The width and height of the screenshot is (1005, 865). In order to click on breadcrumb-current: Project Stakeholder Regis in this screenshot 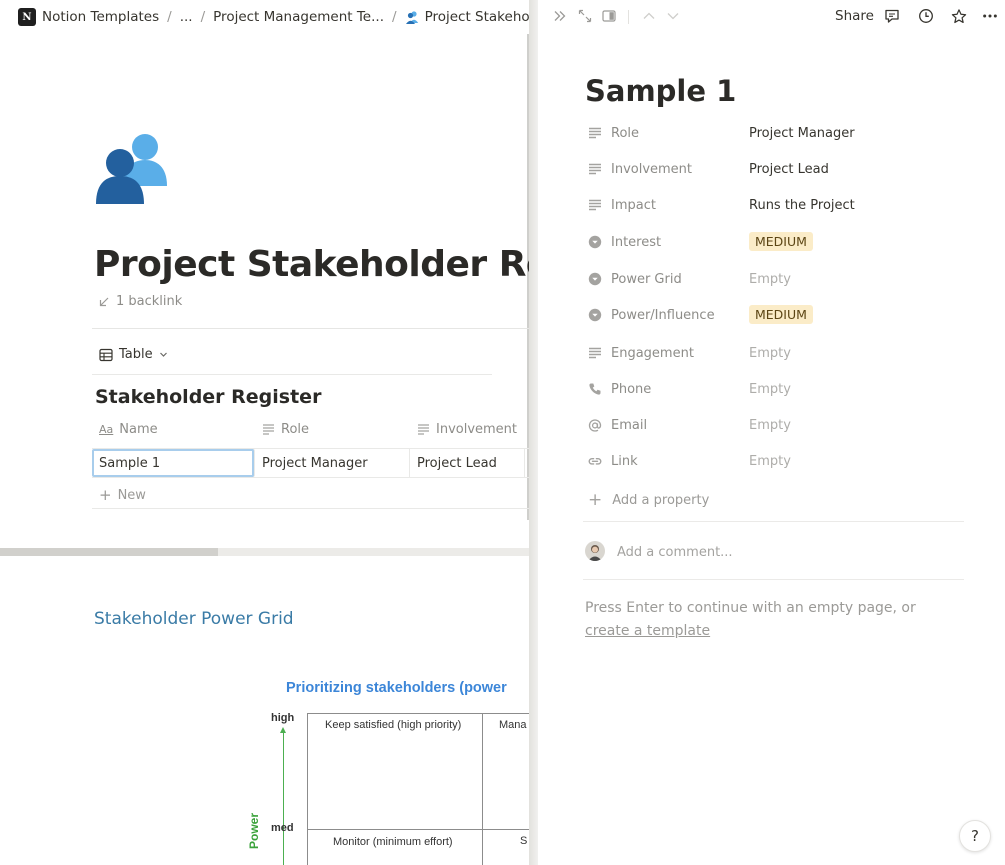, I will do `click(467, 17)`.